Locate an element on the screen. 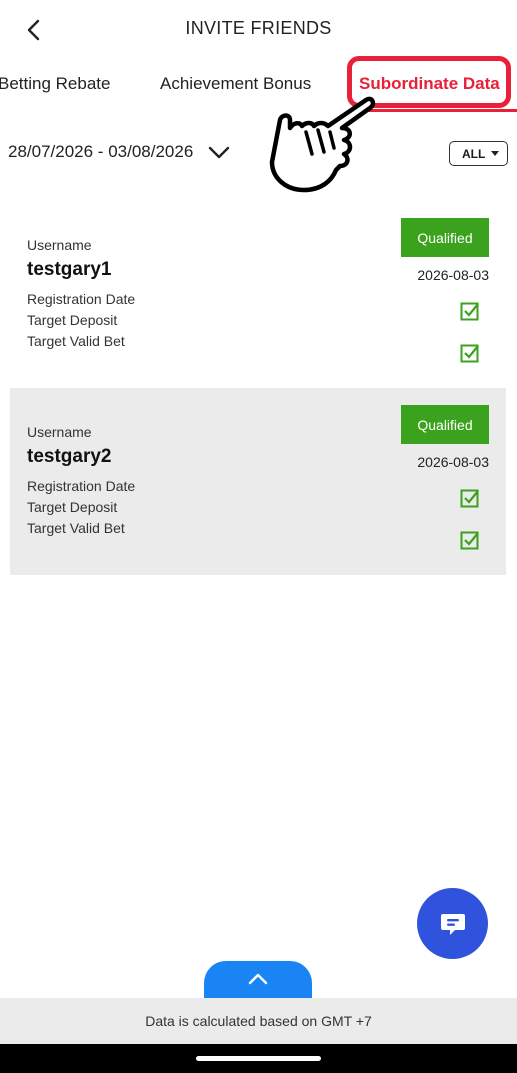 This screenshot has height=1073, width=517. active-tab-indicator is located at coordinates (434, 110).